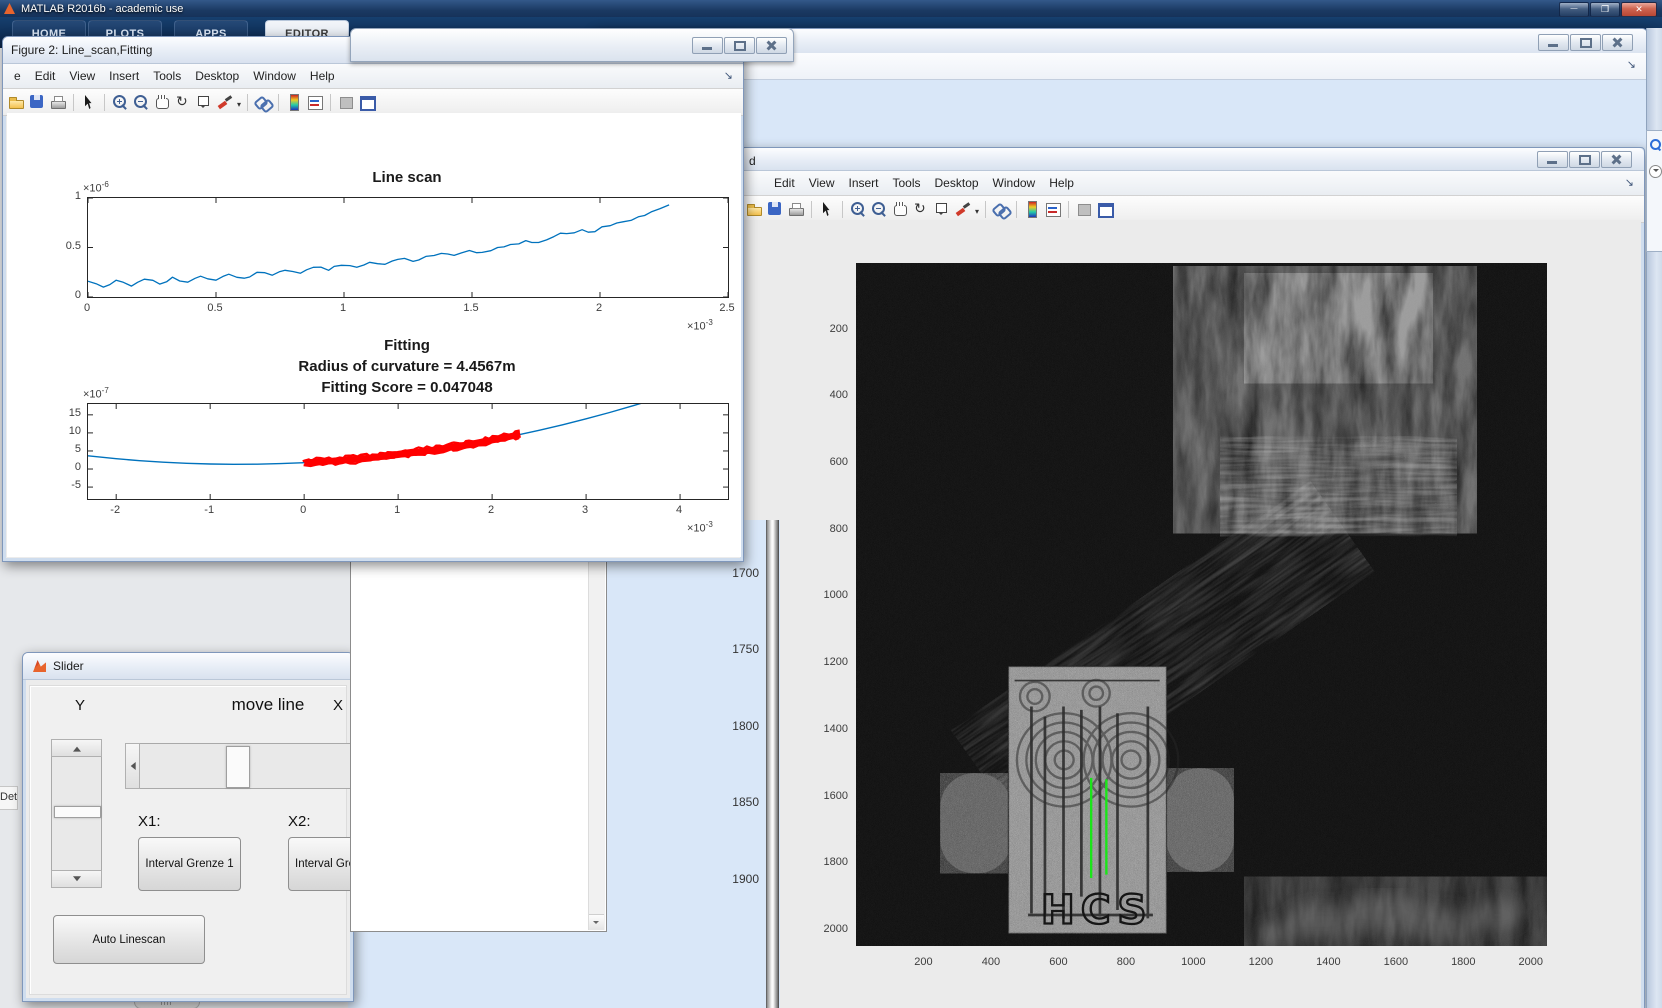 The height and width of the screenshot is (1008, 1662). I want to click on collapse-icon, so click(1655, 171).